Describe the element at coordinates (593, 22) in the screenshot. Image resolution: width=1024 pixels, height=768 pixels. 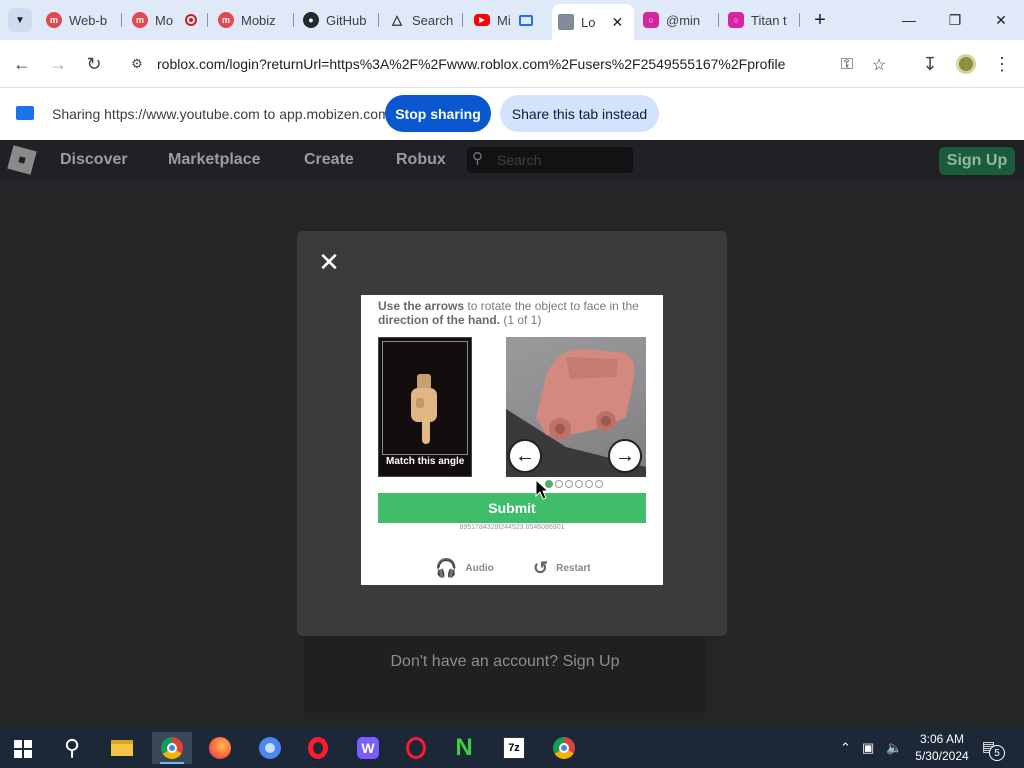
I see `tab-login-active: Lo ✕` at that location.